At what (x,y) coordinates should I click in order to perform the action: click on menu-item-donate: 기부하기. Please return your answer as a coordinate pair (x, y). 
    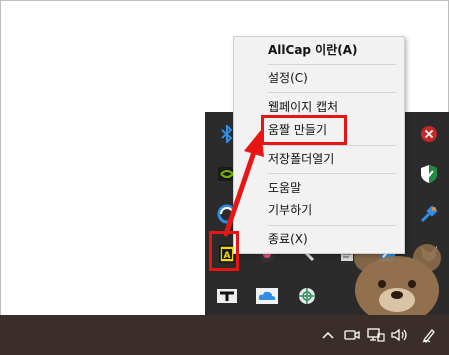
    Looking at the image, I should click on (290, 210).